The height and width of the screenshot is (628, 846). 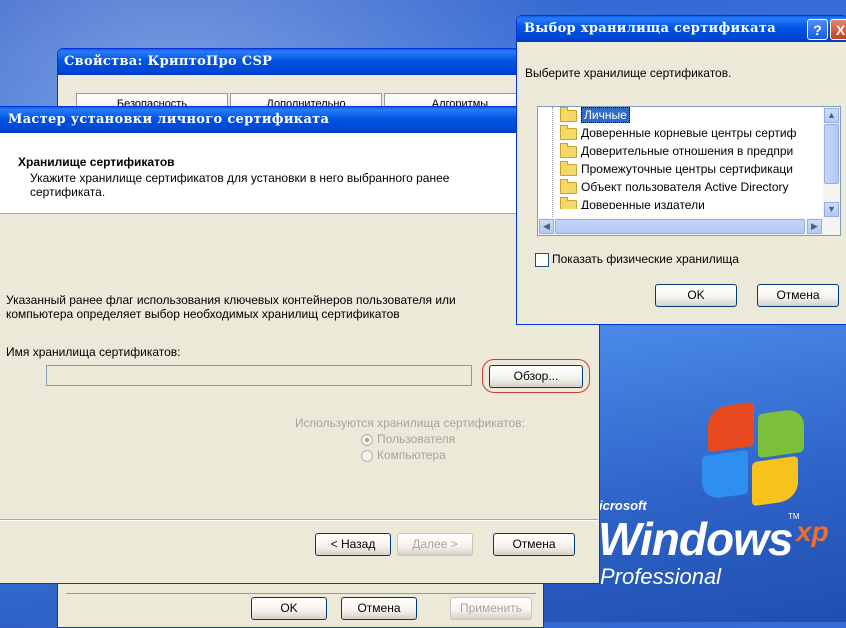 I want to click on wizard-titlebar: Мастер установки личного сертификата, so click(x=299, y=120).